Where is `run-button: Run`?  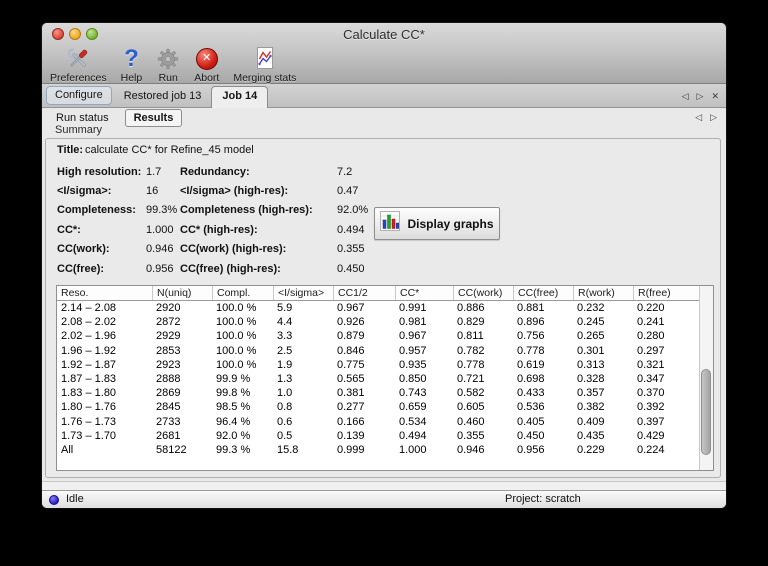
run-button: Run is located at coordinates (168, 64).